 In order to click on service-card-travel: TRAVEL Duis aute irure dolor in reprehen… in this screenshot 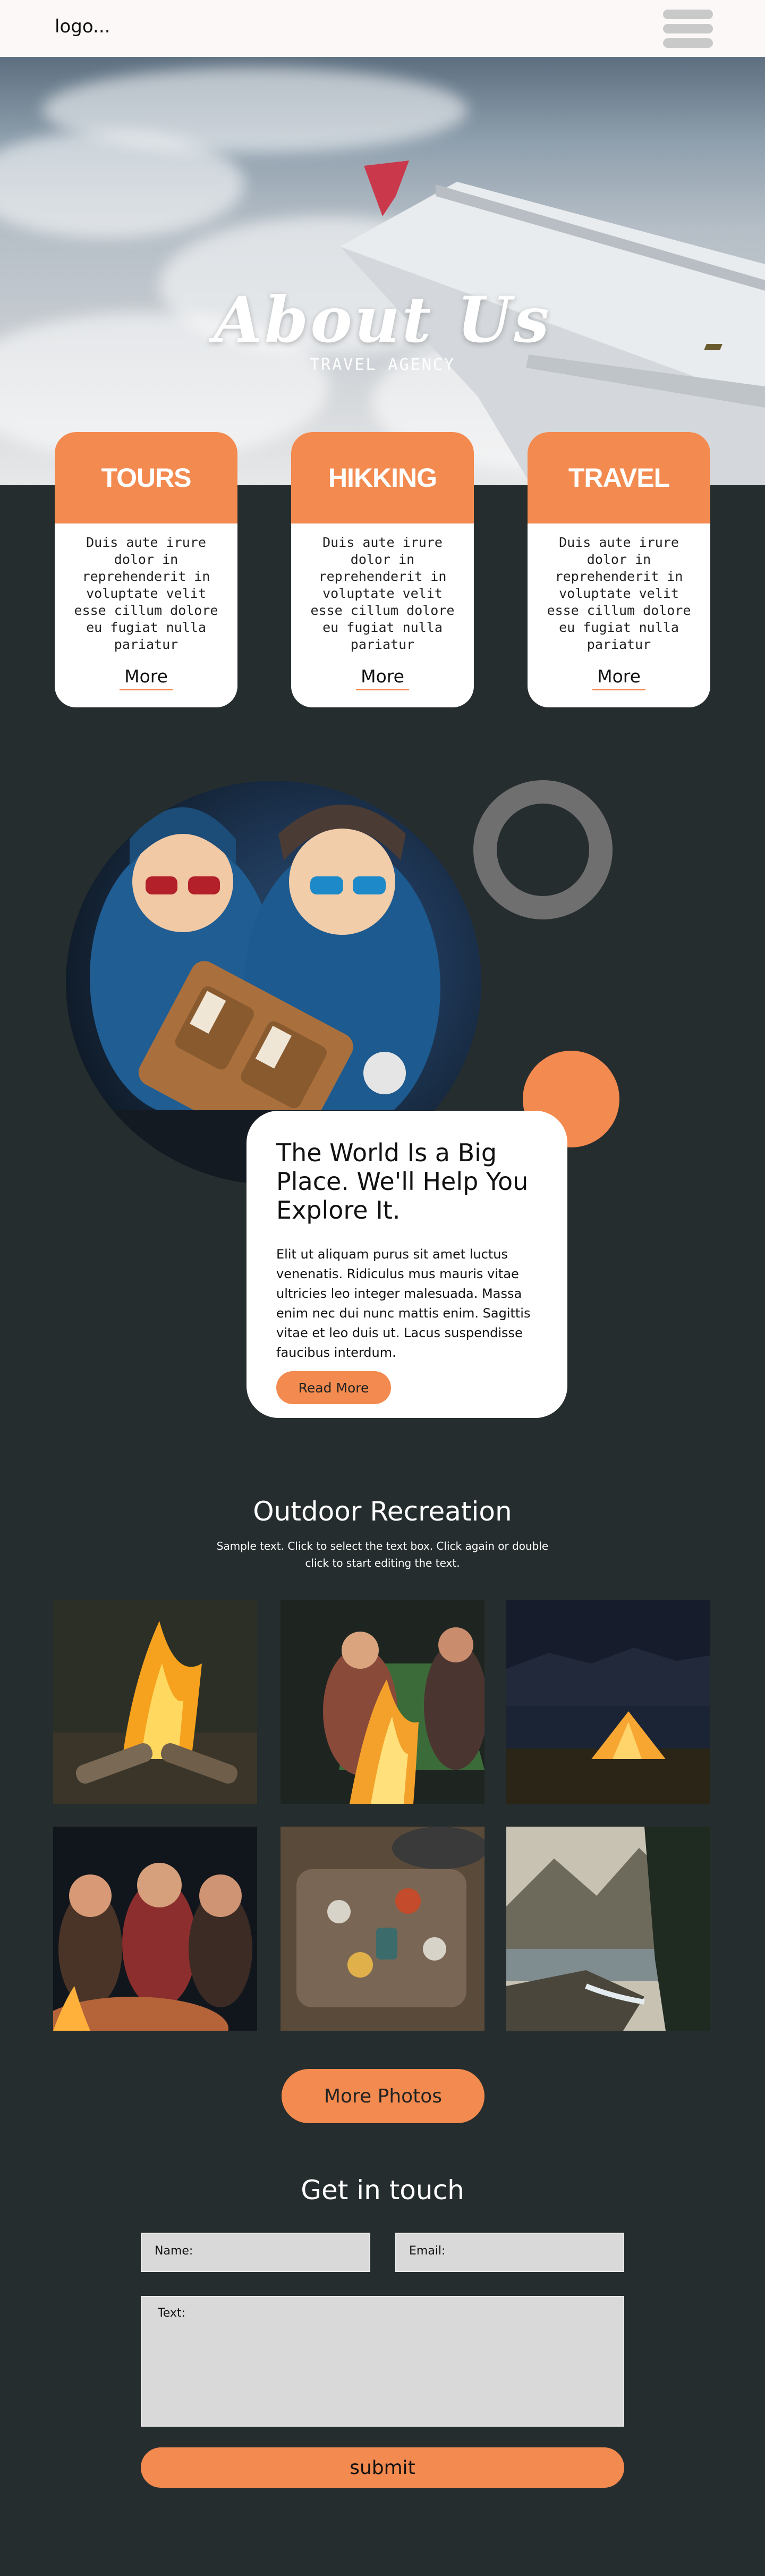, I will do `click(619, 569)`.